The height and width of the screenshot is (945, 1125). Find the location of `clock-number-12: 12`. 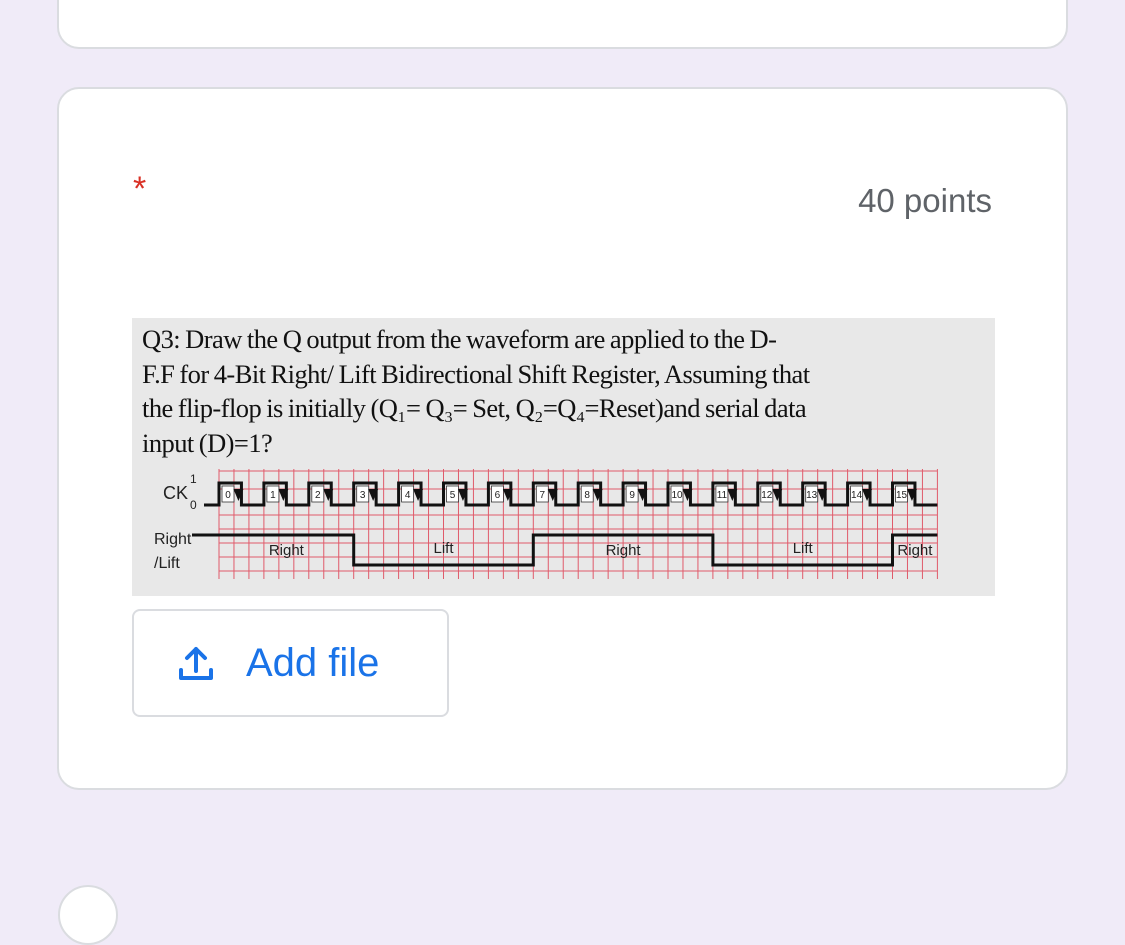

clock-number-12: 12 is located at coordinates (767, 495).